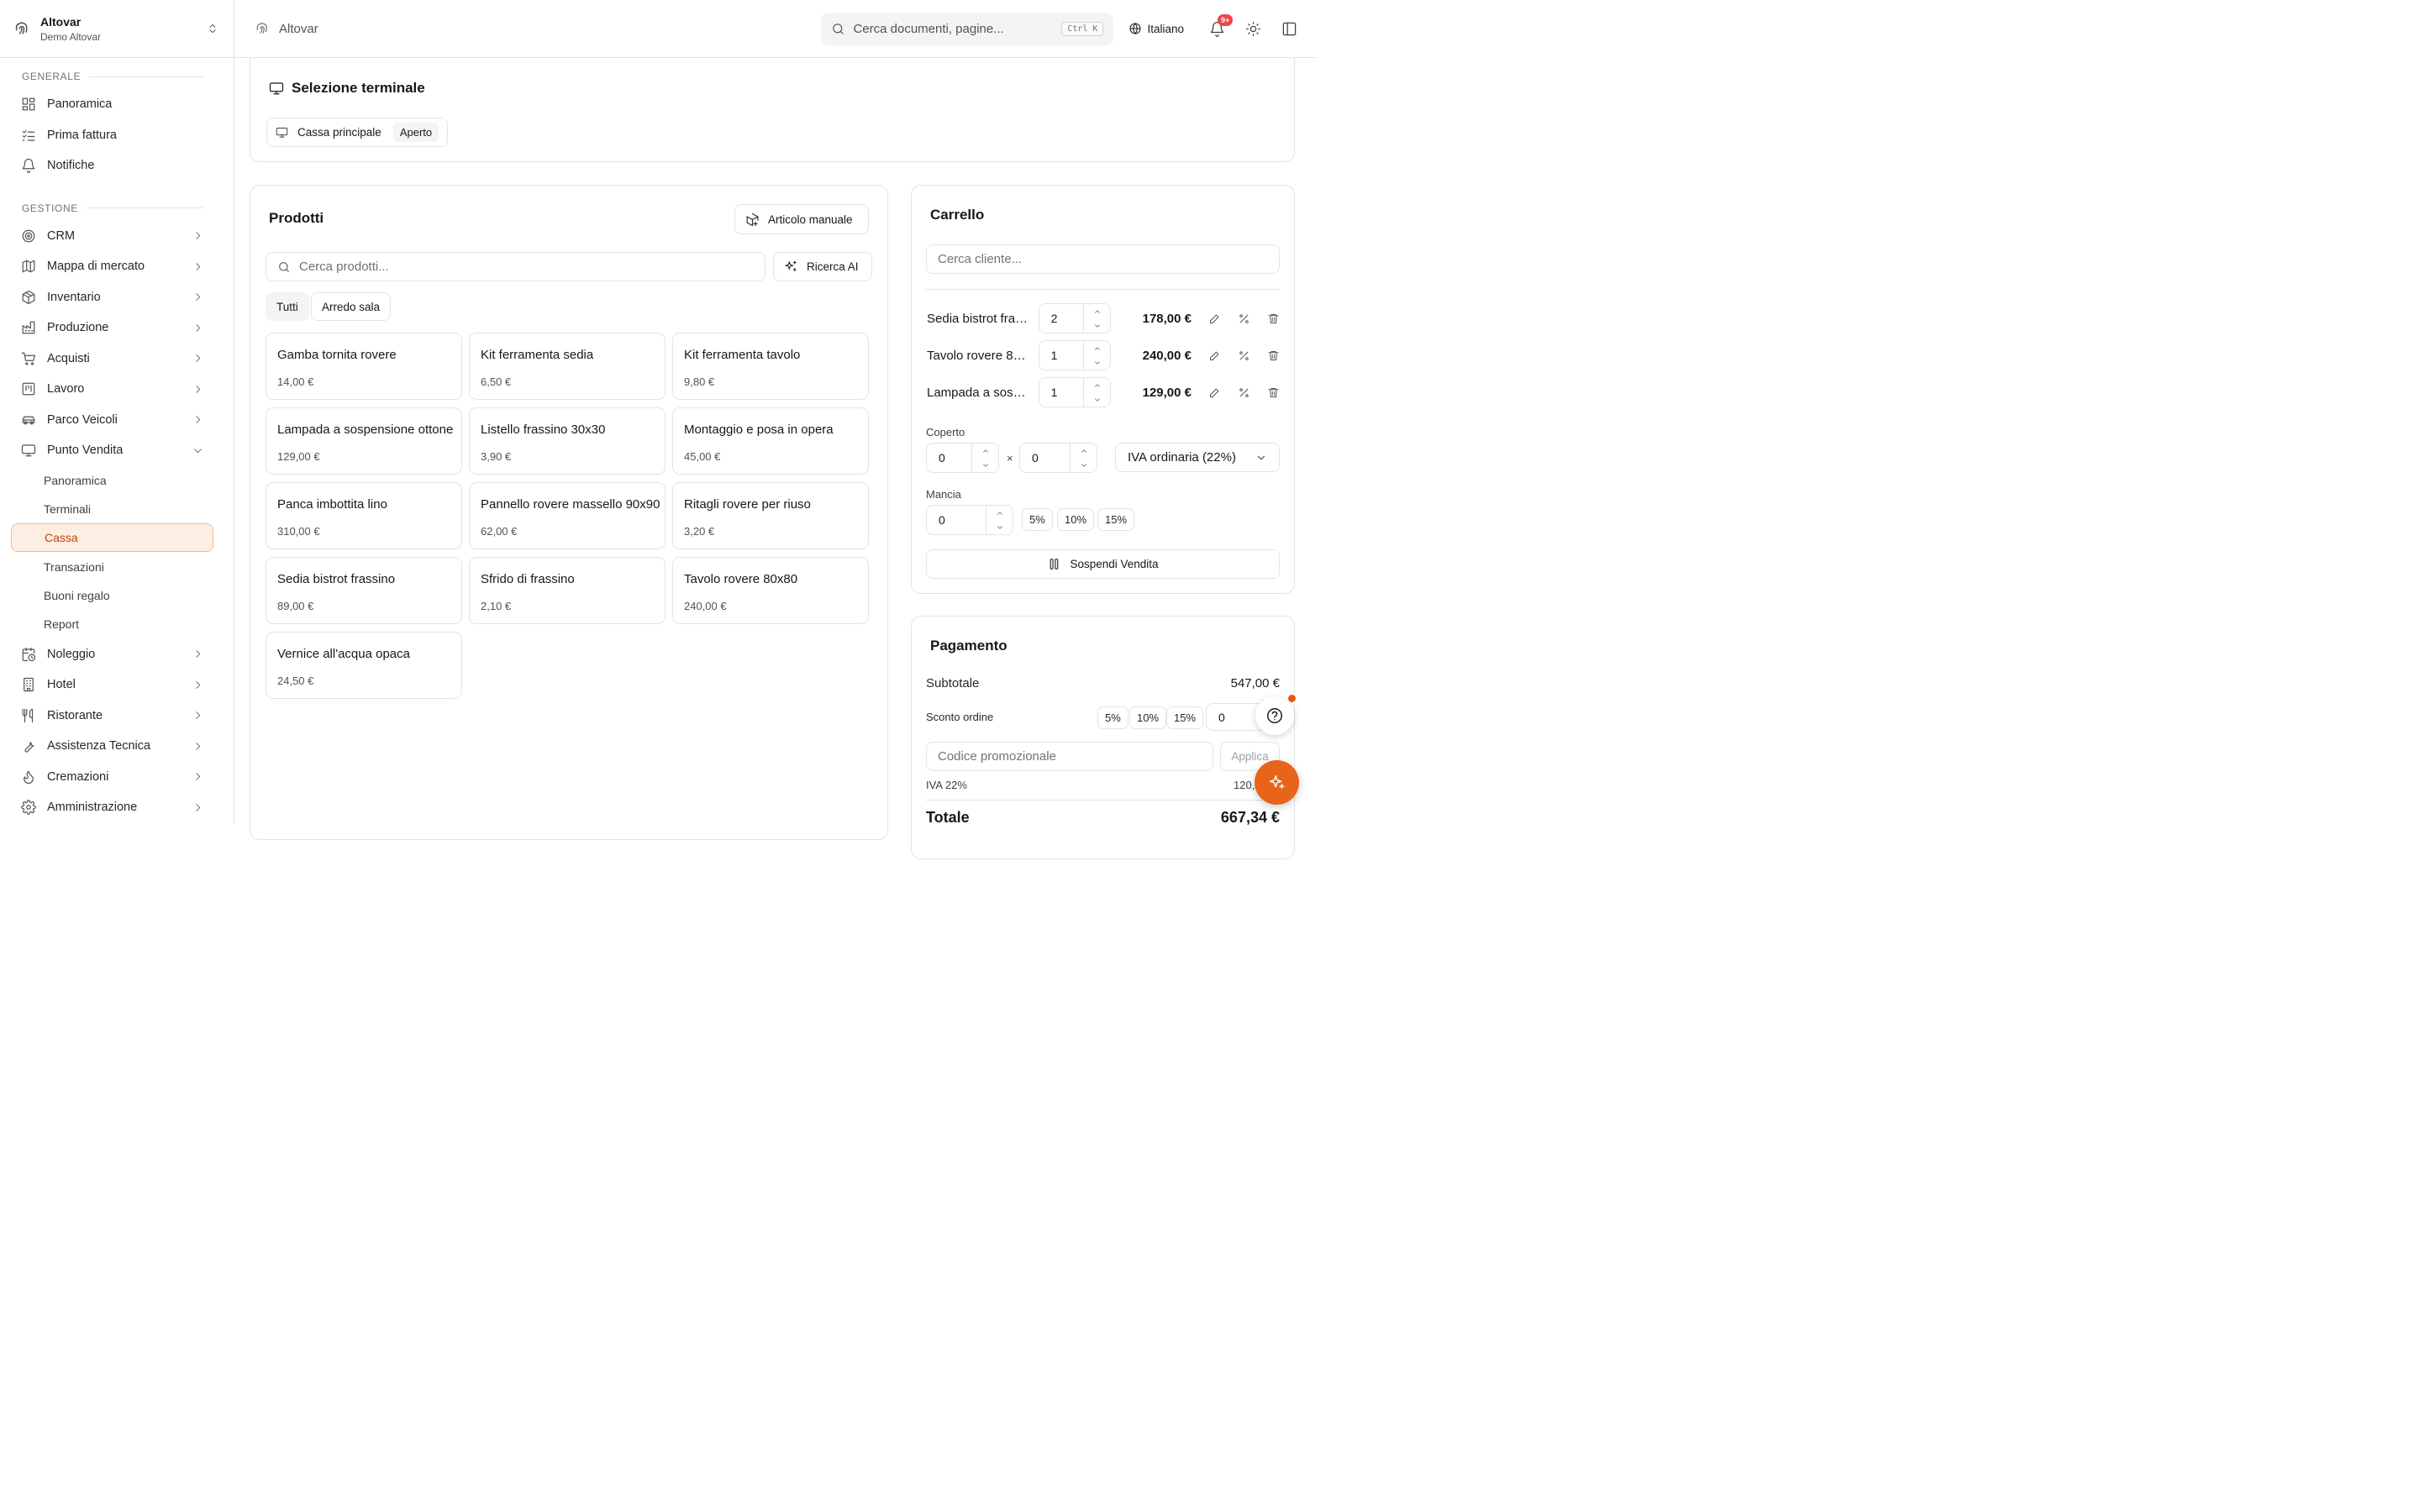 This screenshot has width=2420, height=1512. Describe the element at coordinates (364, 366) in the screenshot. I see `product-tile: Gamba tornita rovere 14,00 €` at that location.